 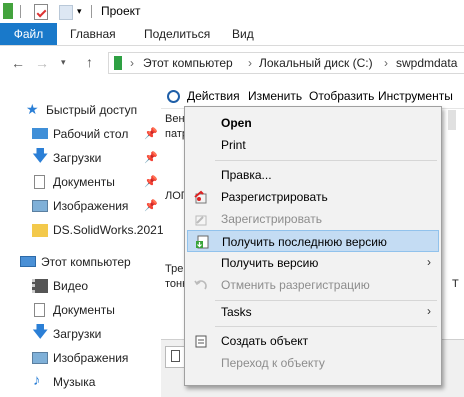 What do you see at coordinates (108, 230) in the screenshot?
I see `sidebar-item-label: DS.SolidWorks.2021` at bounding box center [108, 230].